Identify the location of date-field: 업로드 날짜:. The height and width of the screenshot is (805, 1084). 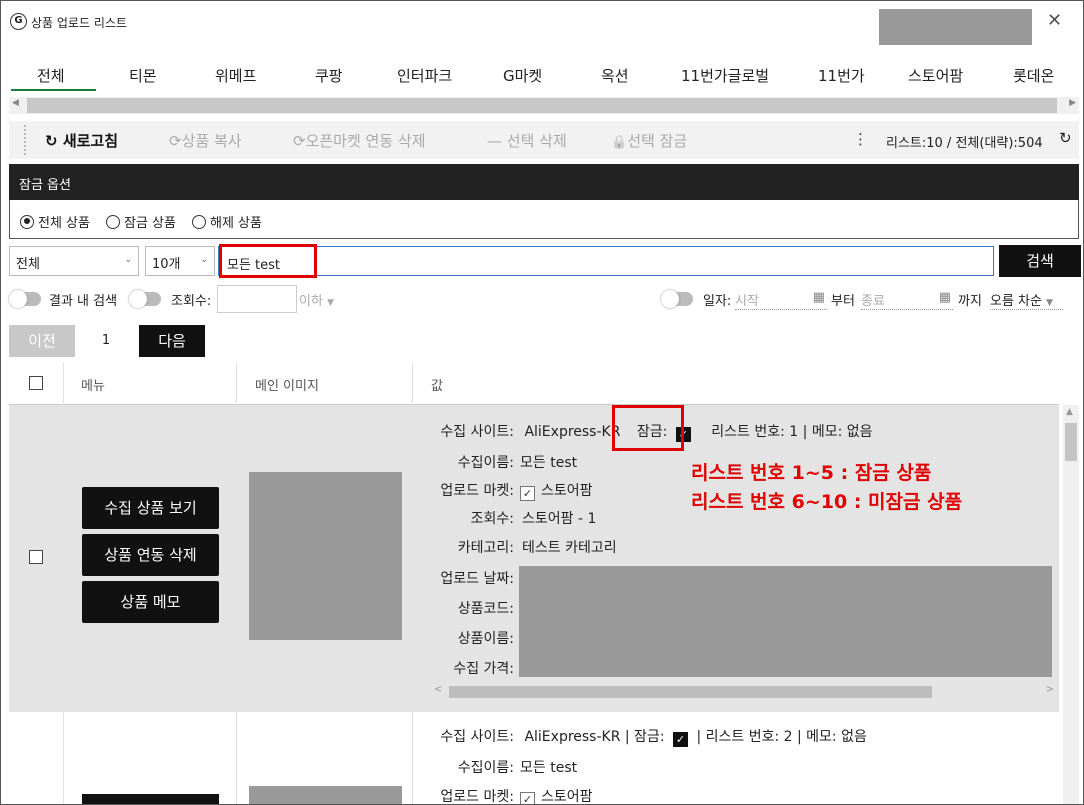
(470, 578).